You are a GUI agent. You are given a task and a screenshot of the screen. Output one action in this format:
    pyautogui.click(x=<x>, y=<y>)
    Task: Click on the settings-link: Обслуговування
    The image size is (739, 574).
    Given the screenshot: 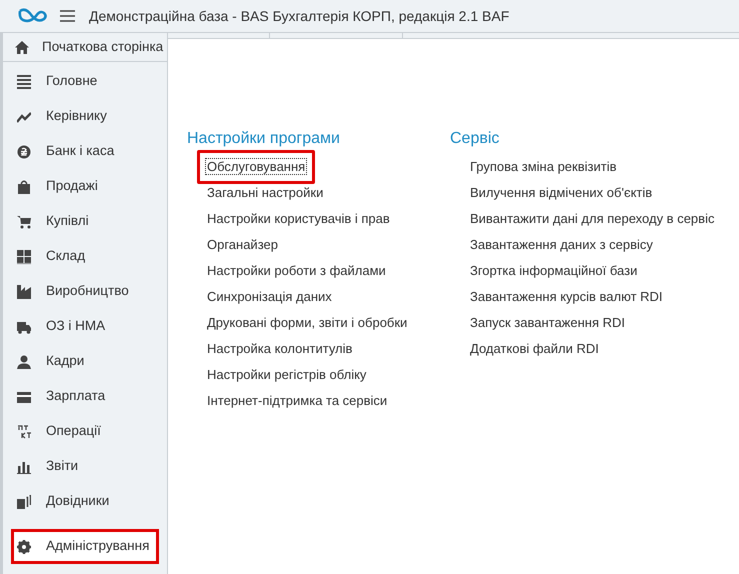 What is the action you would take?
    pyautogui.click(x=256, y=166)
    